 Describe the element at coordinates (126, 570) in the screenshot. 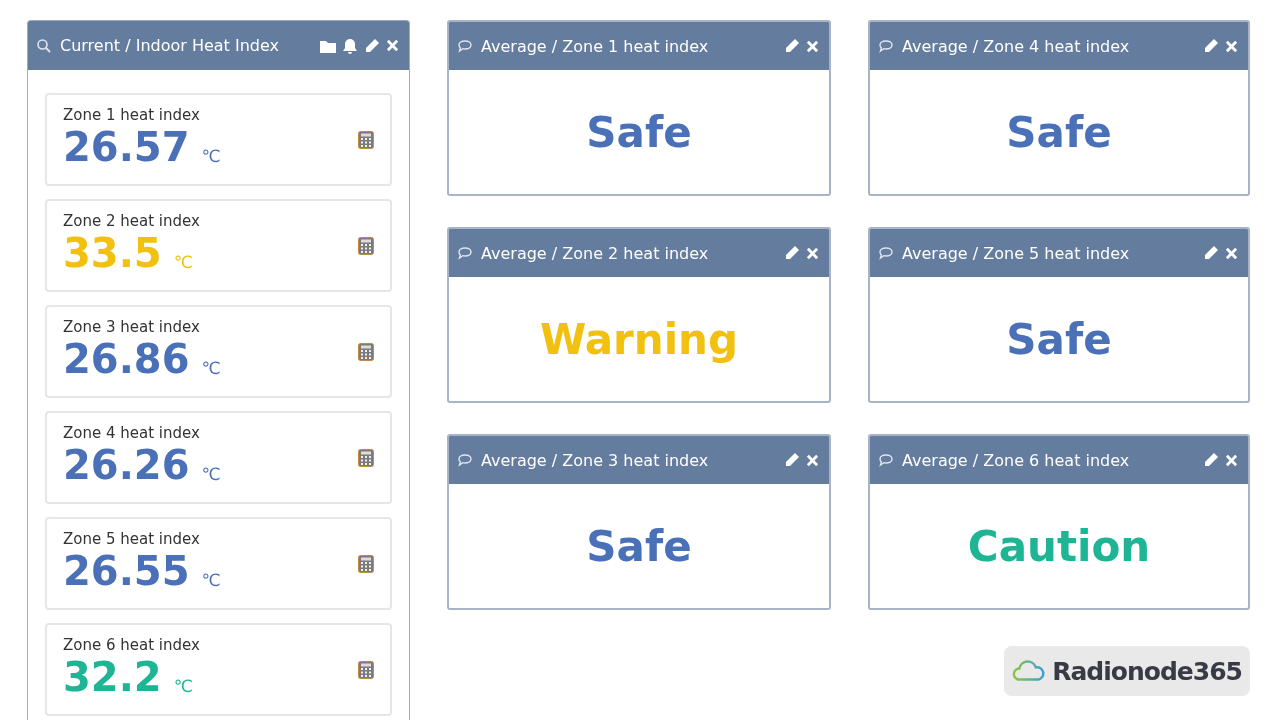

I see `zone-value: 26.55` at that location.